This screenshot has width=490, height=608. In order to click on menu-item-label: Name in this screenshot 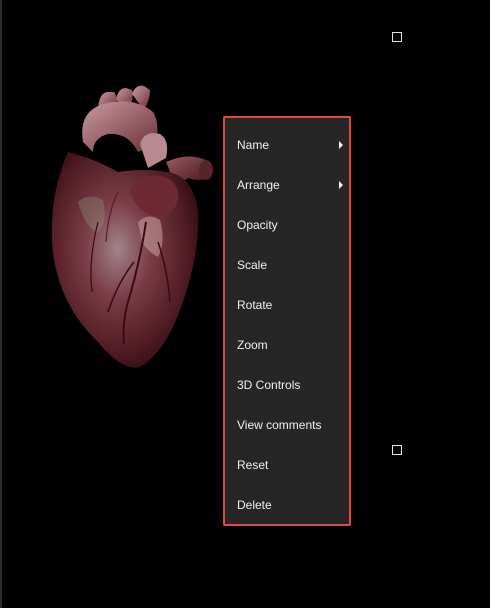, I will do `click(253, 145)`.